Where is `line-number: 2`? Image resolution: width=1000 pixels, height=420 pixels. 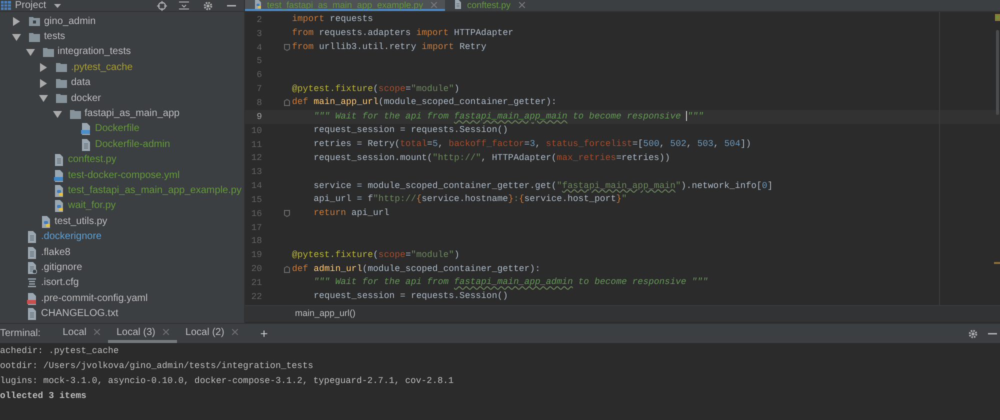
line-number: 2 is located at coordinates (259, 19).